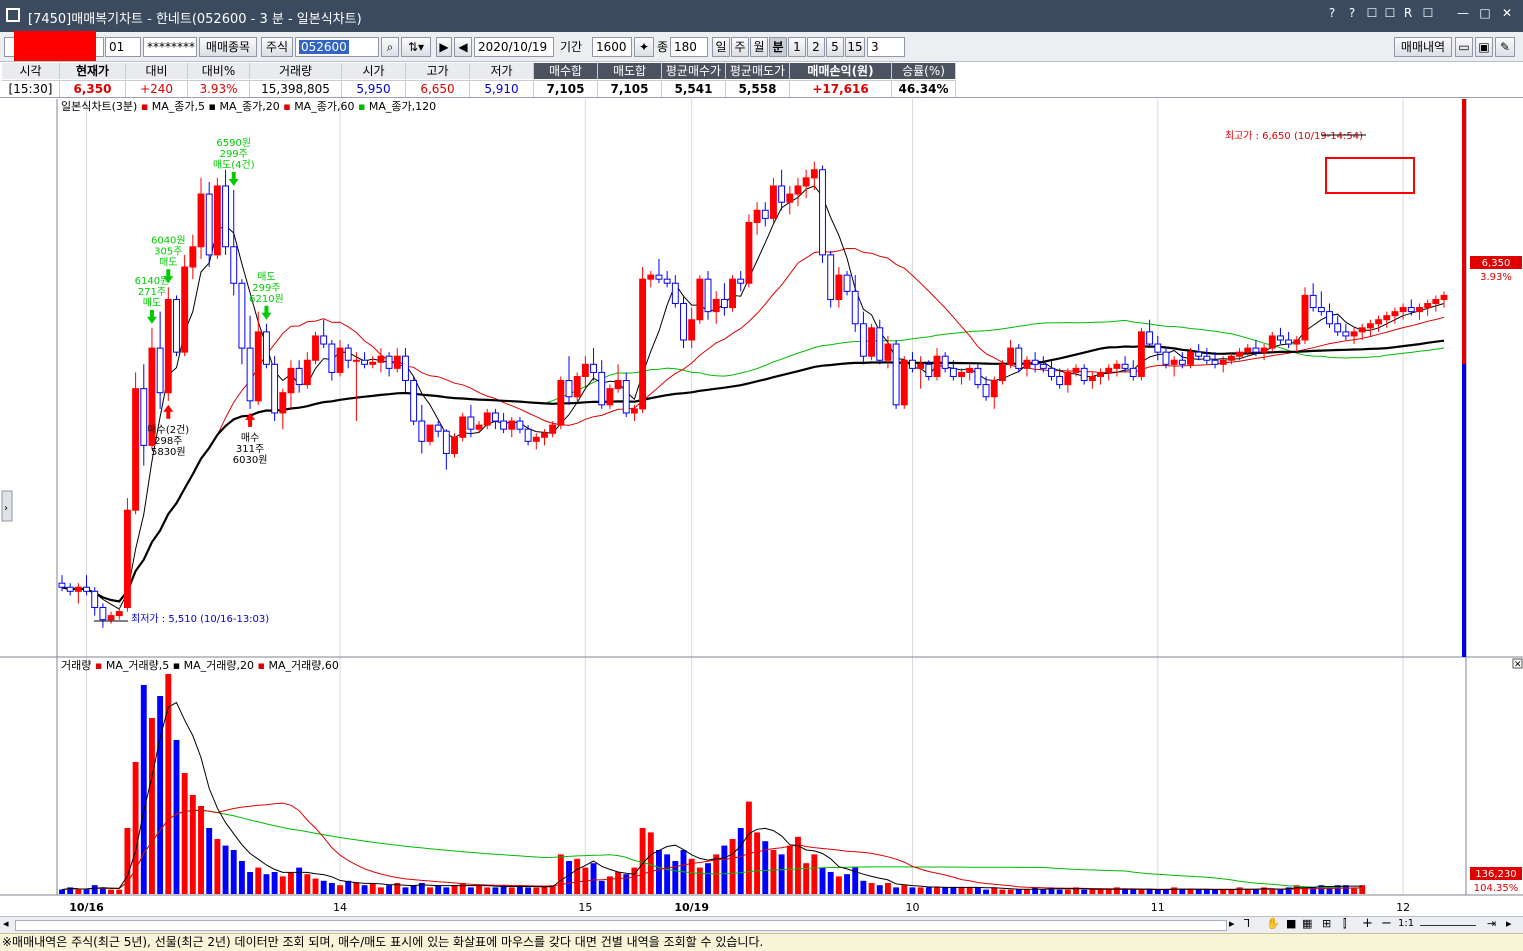 Image resolution: width=1523 pixels, height=951 pixels. What do you see at coordinates (200, 665) in the screenshot?
I see `volume-panel-legend: 거래량 ▪ MA_거래량,5 ▪ MA_거래량,20 ▪ MA_거래량,60` at bounding box center [200, 665].